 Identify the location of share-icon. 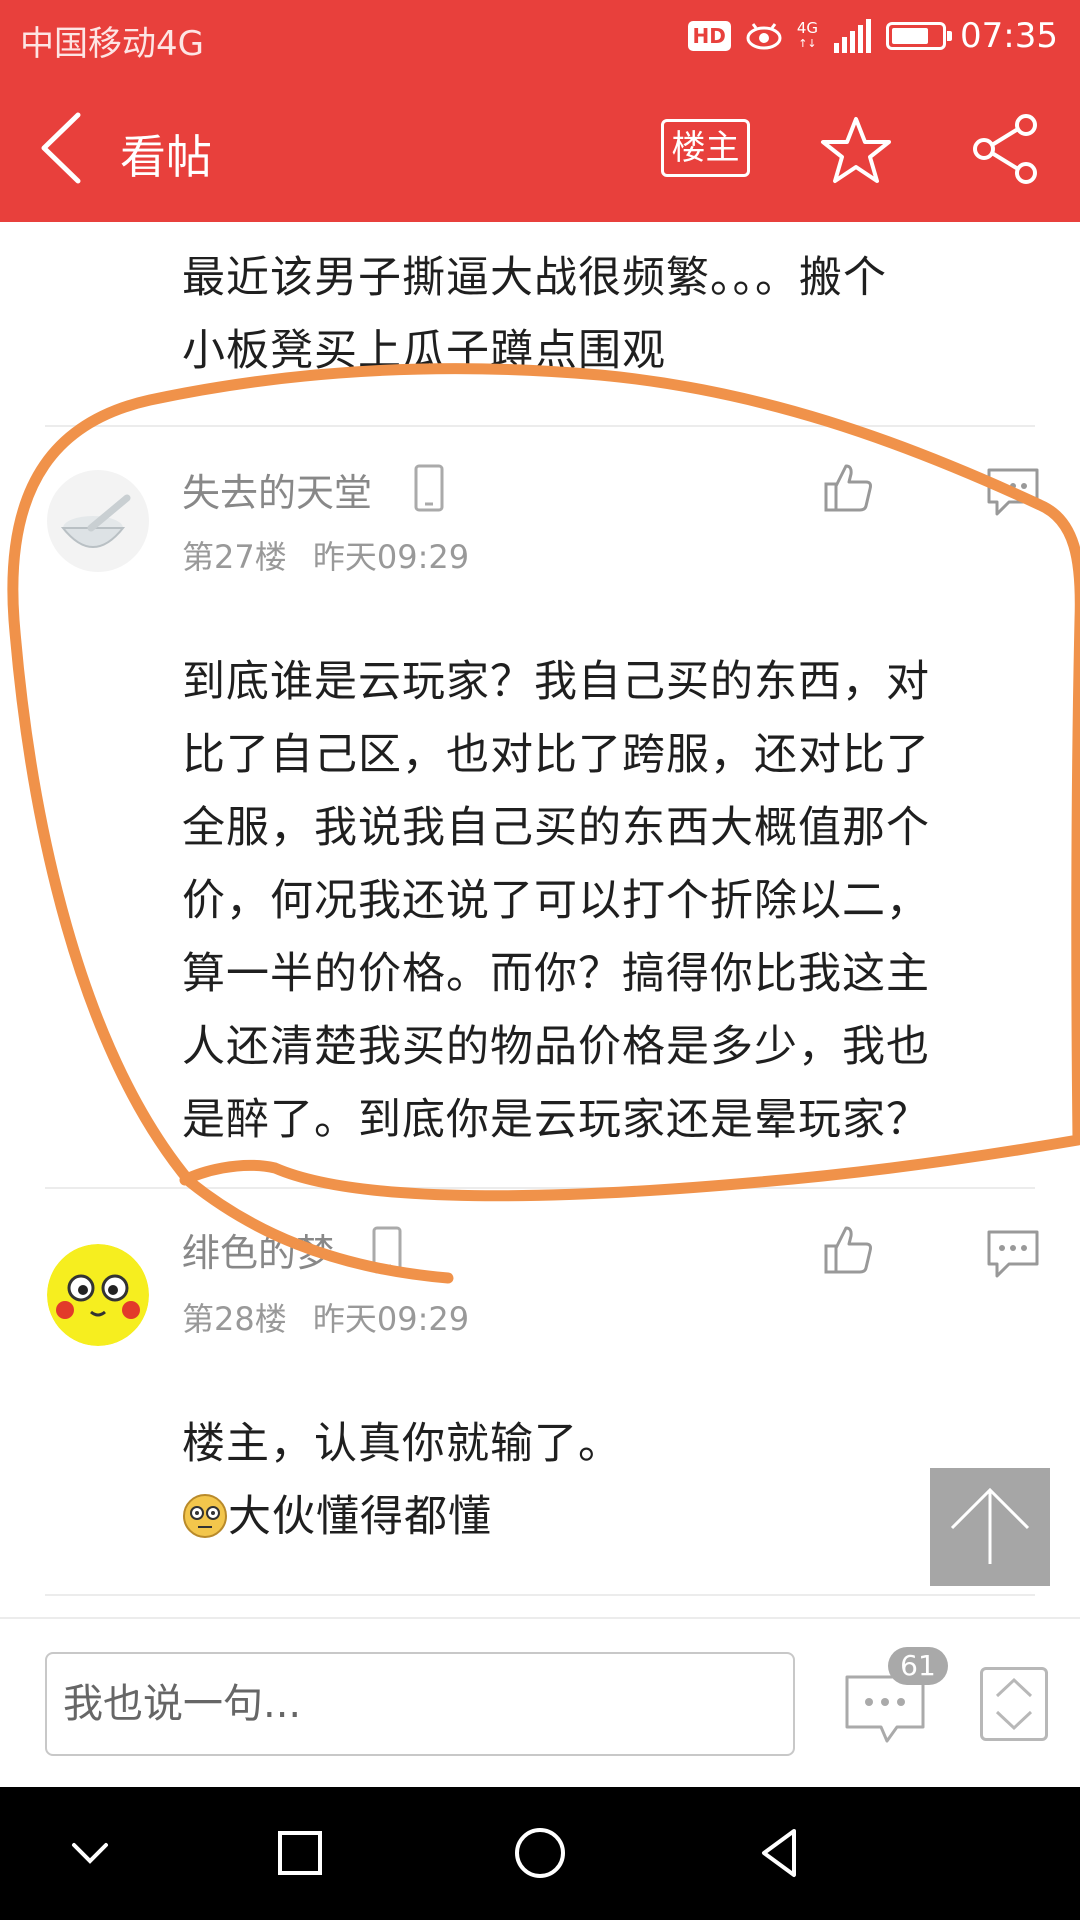
(1006, 149).